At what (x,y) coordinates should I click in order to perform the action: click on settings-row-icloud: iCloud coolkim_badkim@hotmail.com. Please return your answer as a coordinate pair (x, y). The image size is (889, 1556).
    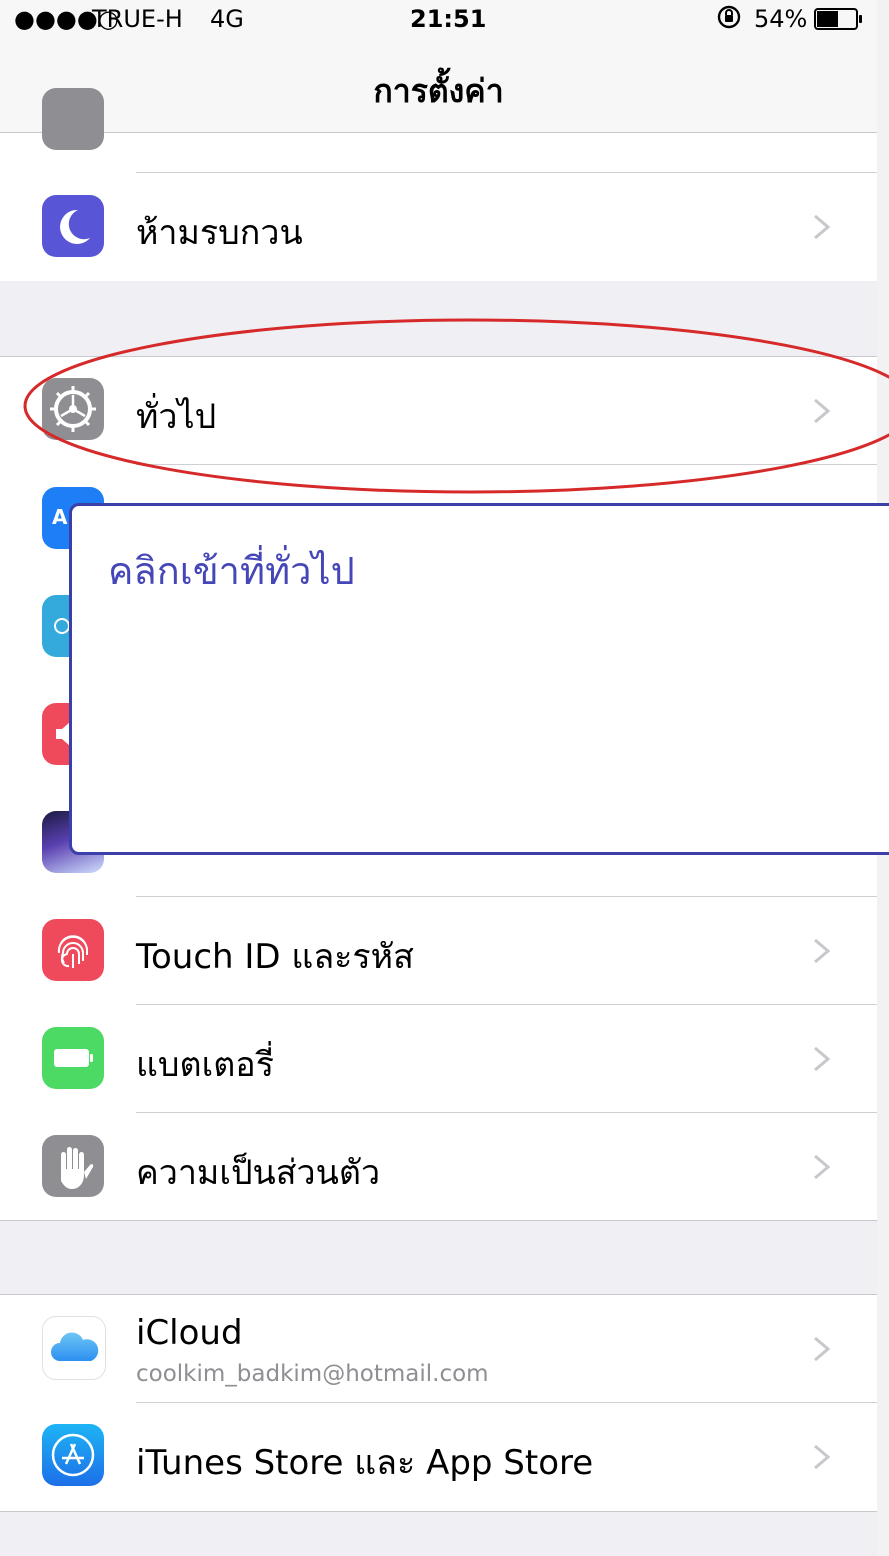
    Looking at the image, I should click on (438, 1349).